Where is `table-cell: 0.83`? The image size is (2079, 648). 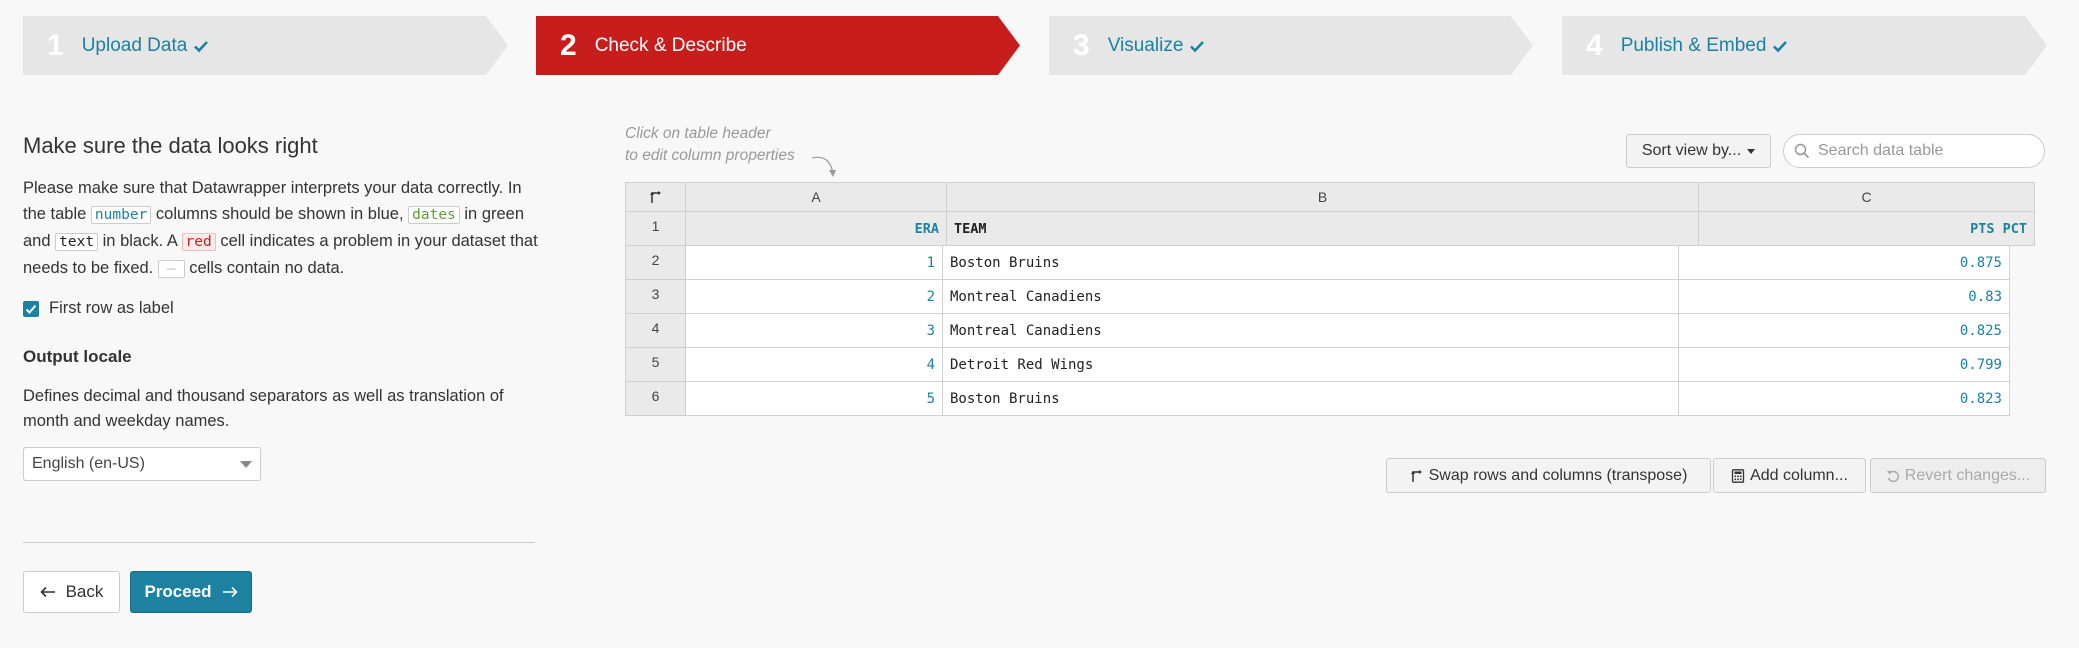 table-cell: 0.83 is located at coordinates (1844, 296).